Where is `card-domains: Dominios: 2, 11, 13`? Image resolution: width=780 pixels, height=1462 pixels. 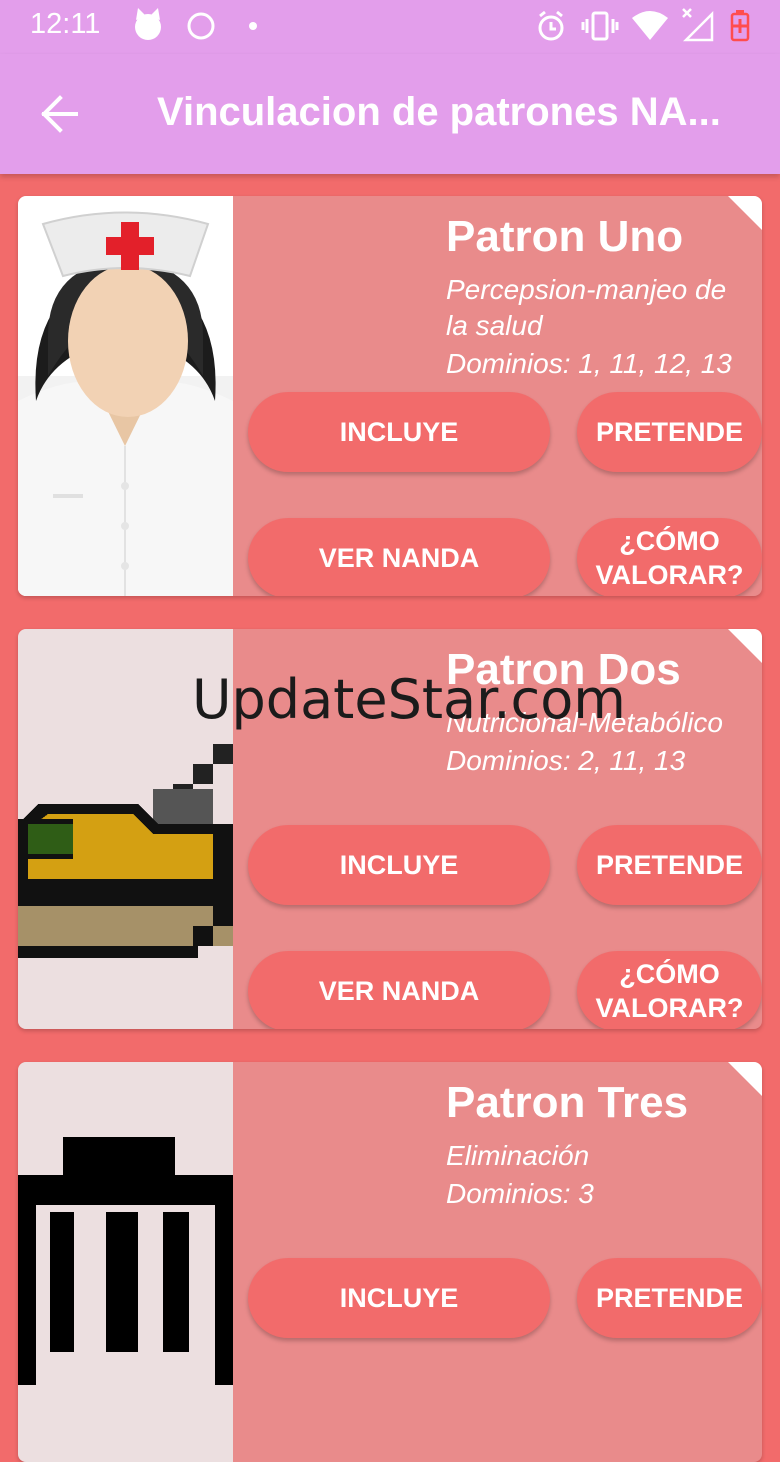 card-domains: Dominios: 2, 11, 13 is located at coordinates (566, 760).